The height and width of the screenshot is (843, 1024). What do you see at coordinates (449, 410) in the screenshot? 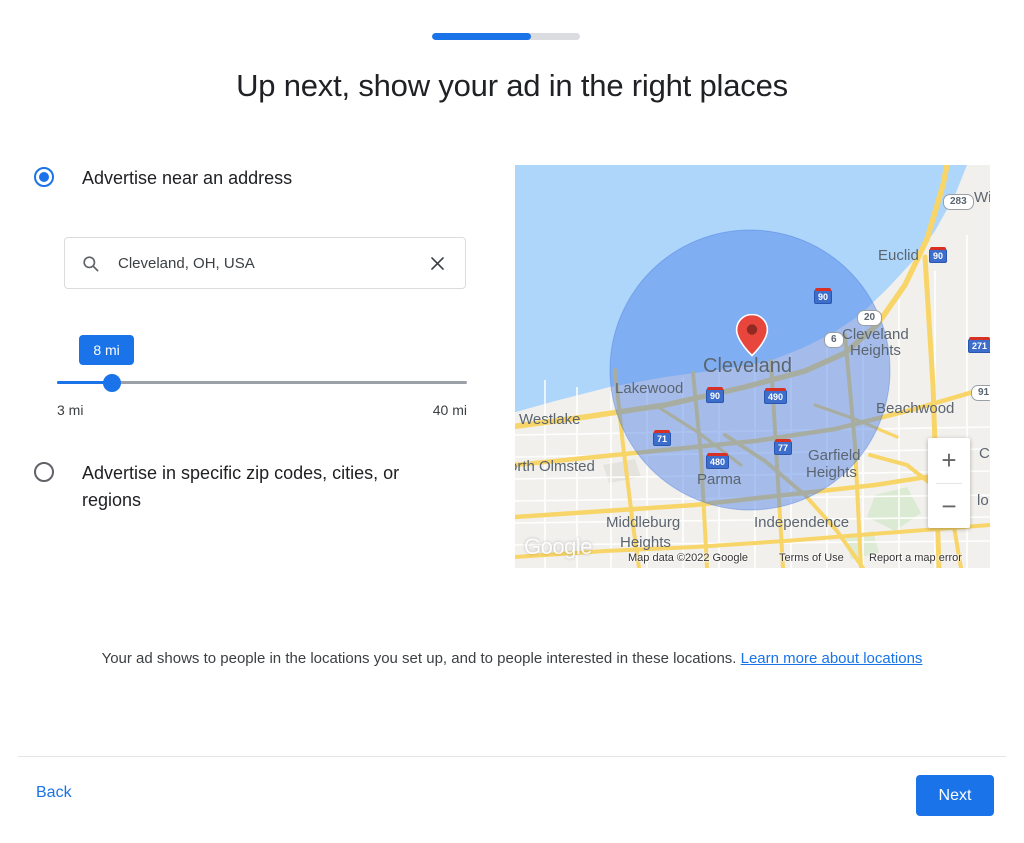
I see `radius-slider-max-label: 40 mi` at bounding box center [449, 410].